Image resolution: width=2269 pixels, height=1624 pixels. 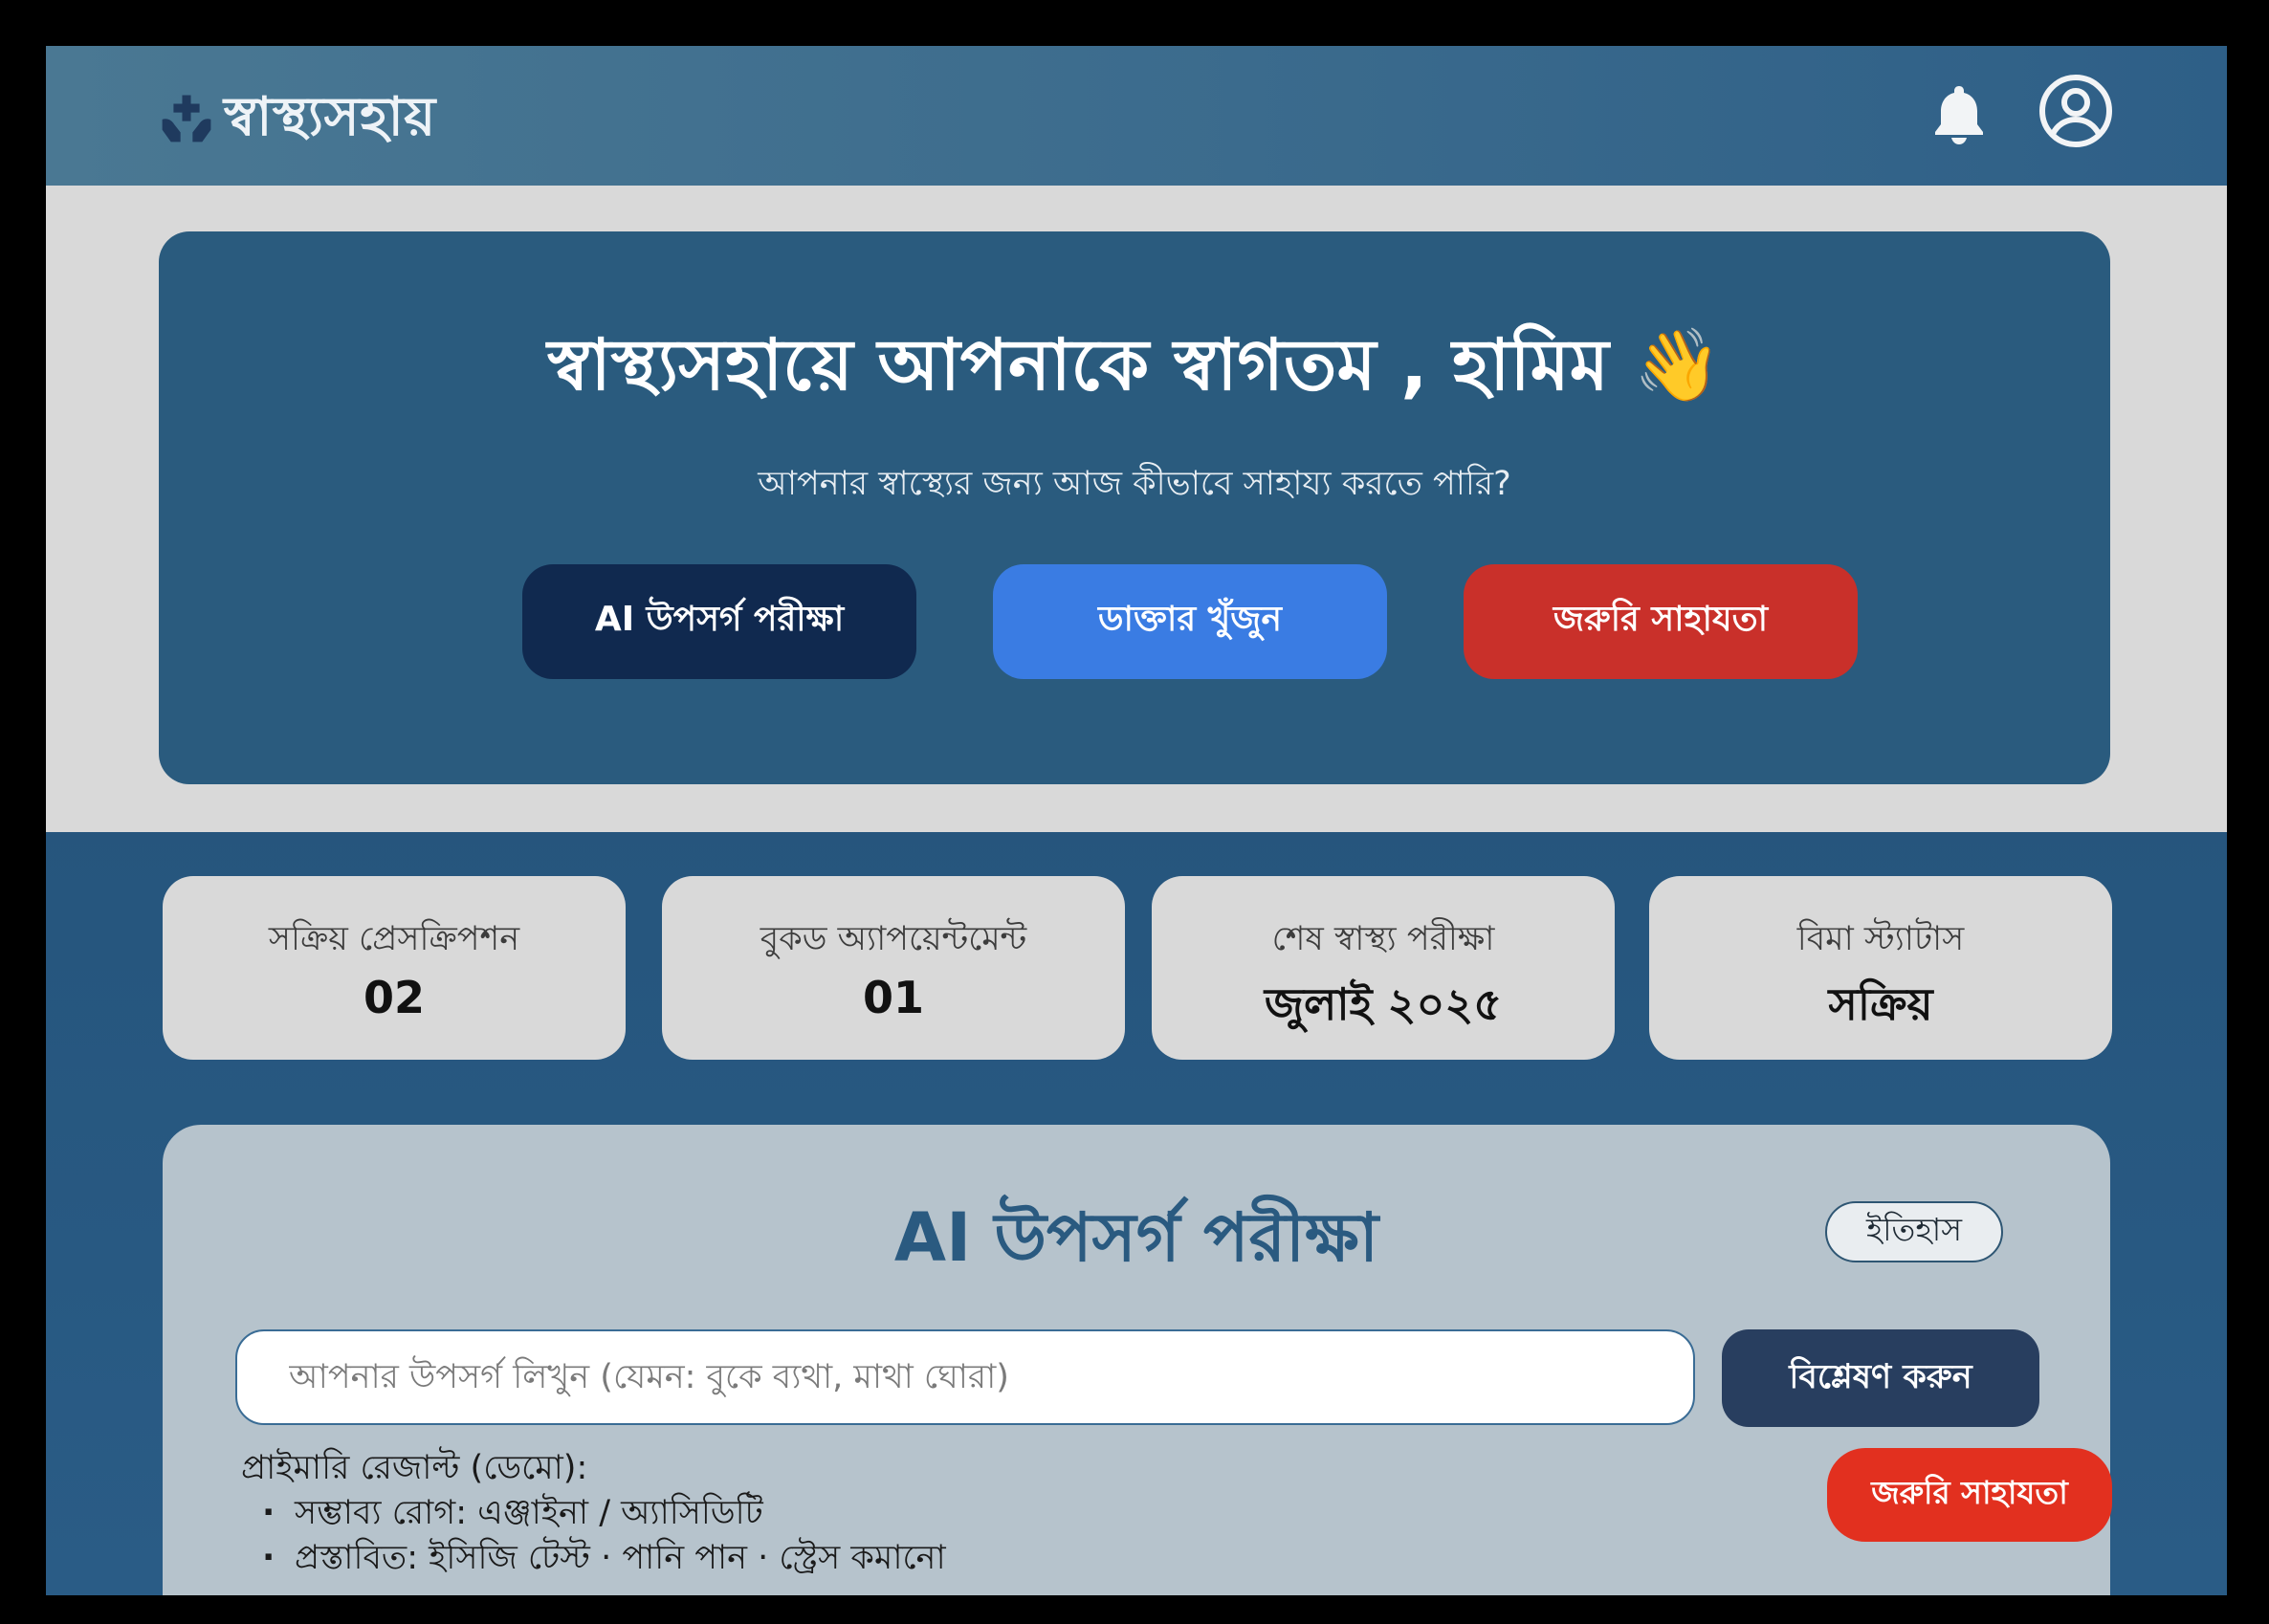 What do you see at coordinates (1959, 114) in the screenshot?
I see `bell-icon` at bounding box center [1959, 114].